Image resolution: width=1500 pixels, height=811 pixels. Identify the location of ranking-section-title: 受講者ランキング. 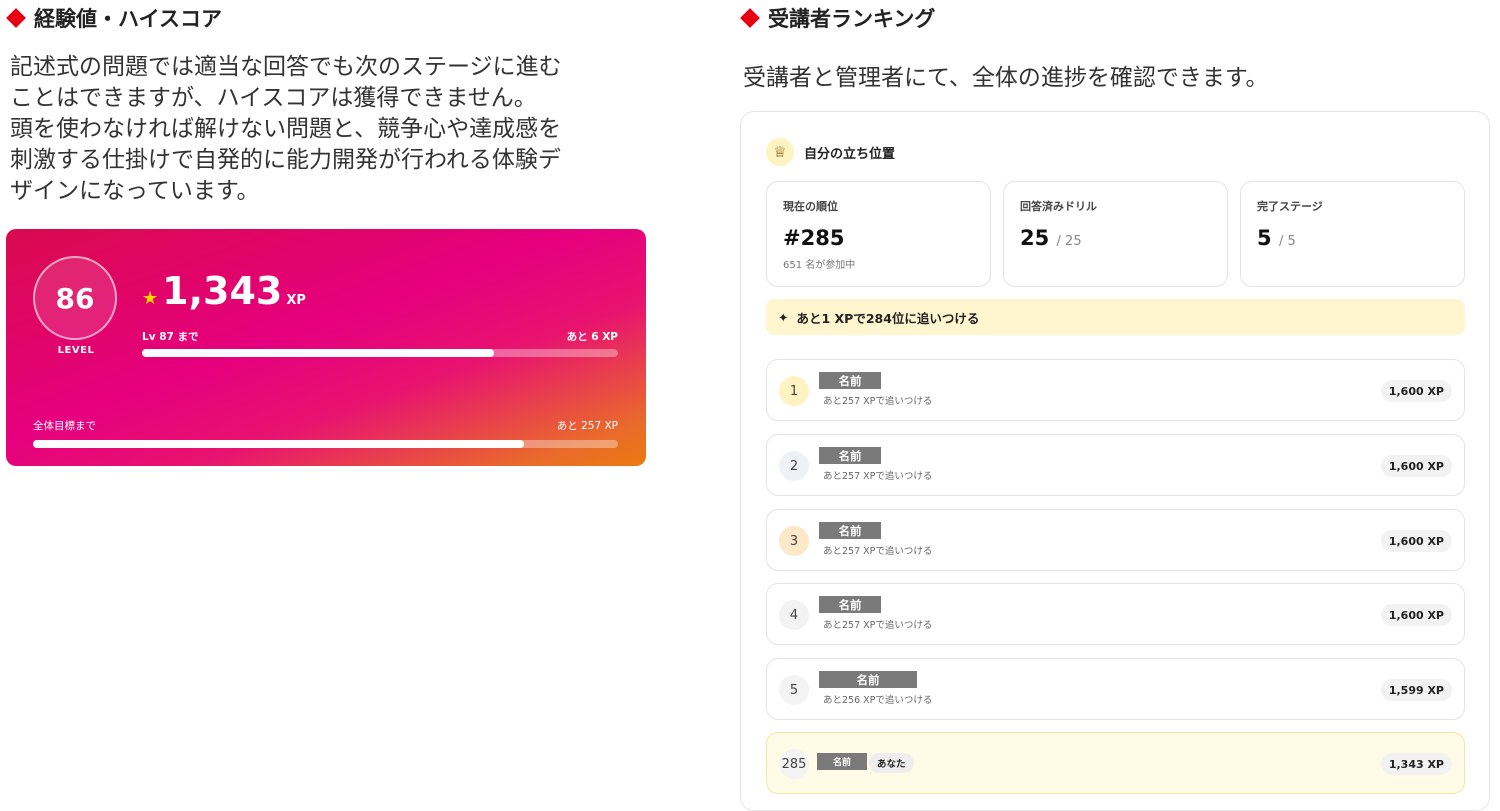
(837, 18).